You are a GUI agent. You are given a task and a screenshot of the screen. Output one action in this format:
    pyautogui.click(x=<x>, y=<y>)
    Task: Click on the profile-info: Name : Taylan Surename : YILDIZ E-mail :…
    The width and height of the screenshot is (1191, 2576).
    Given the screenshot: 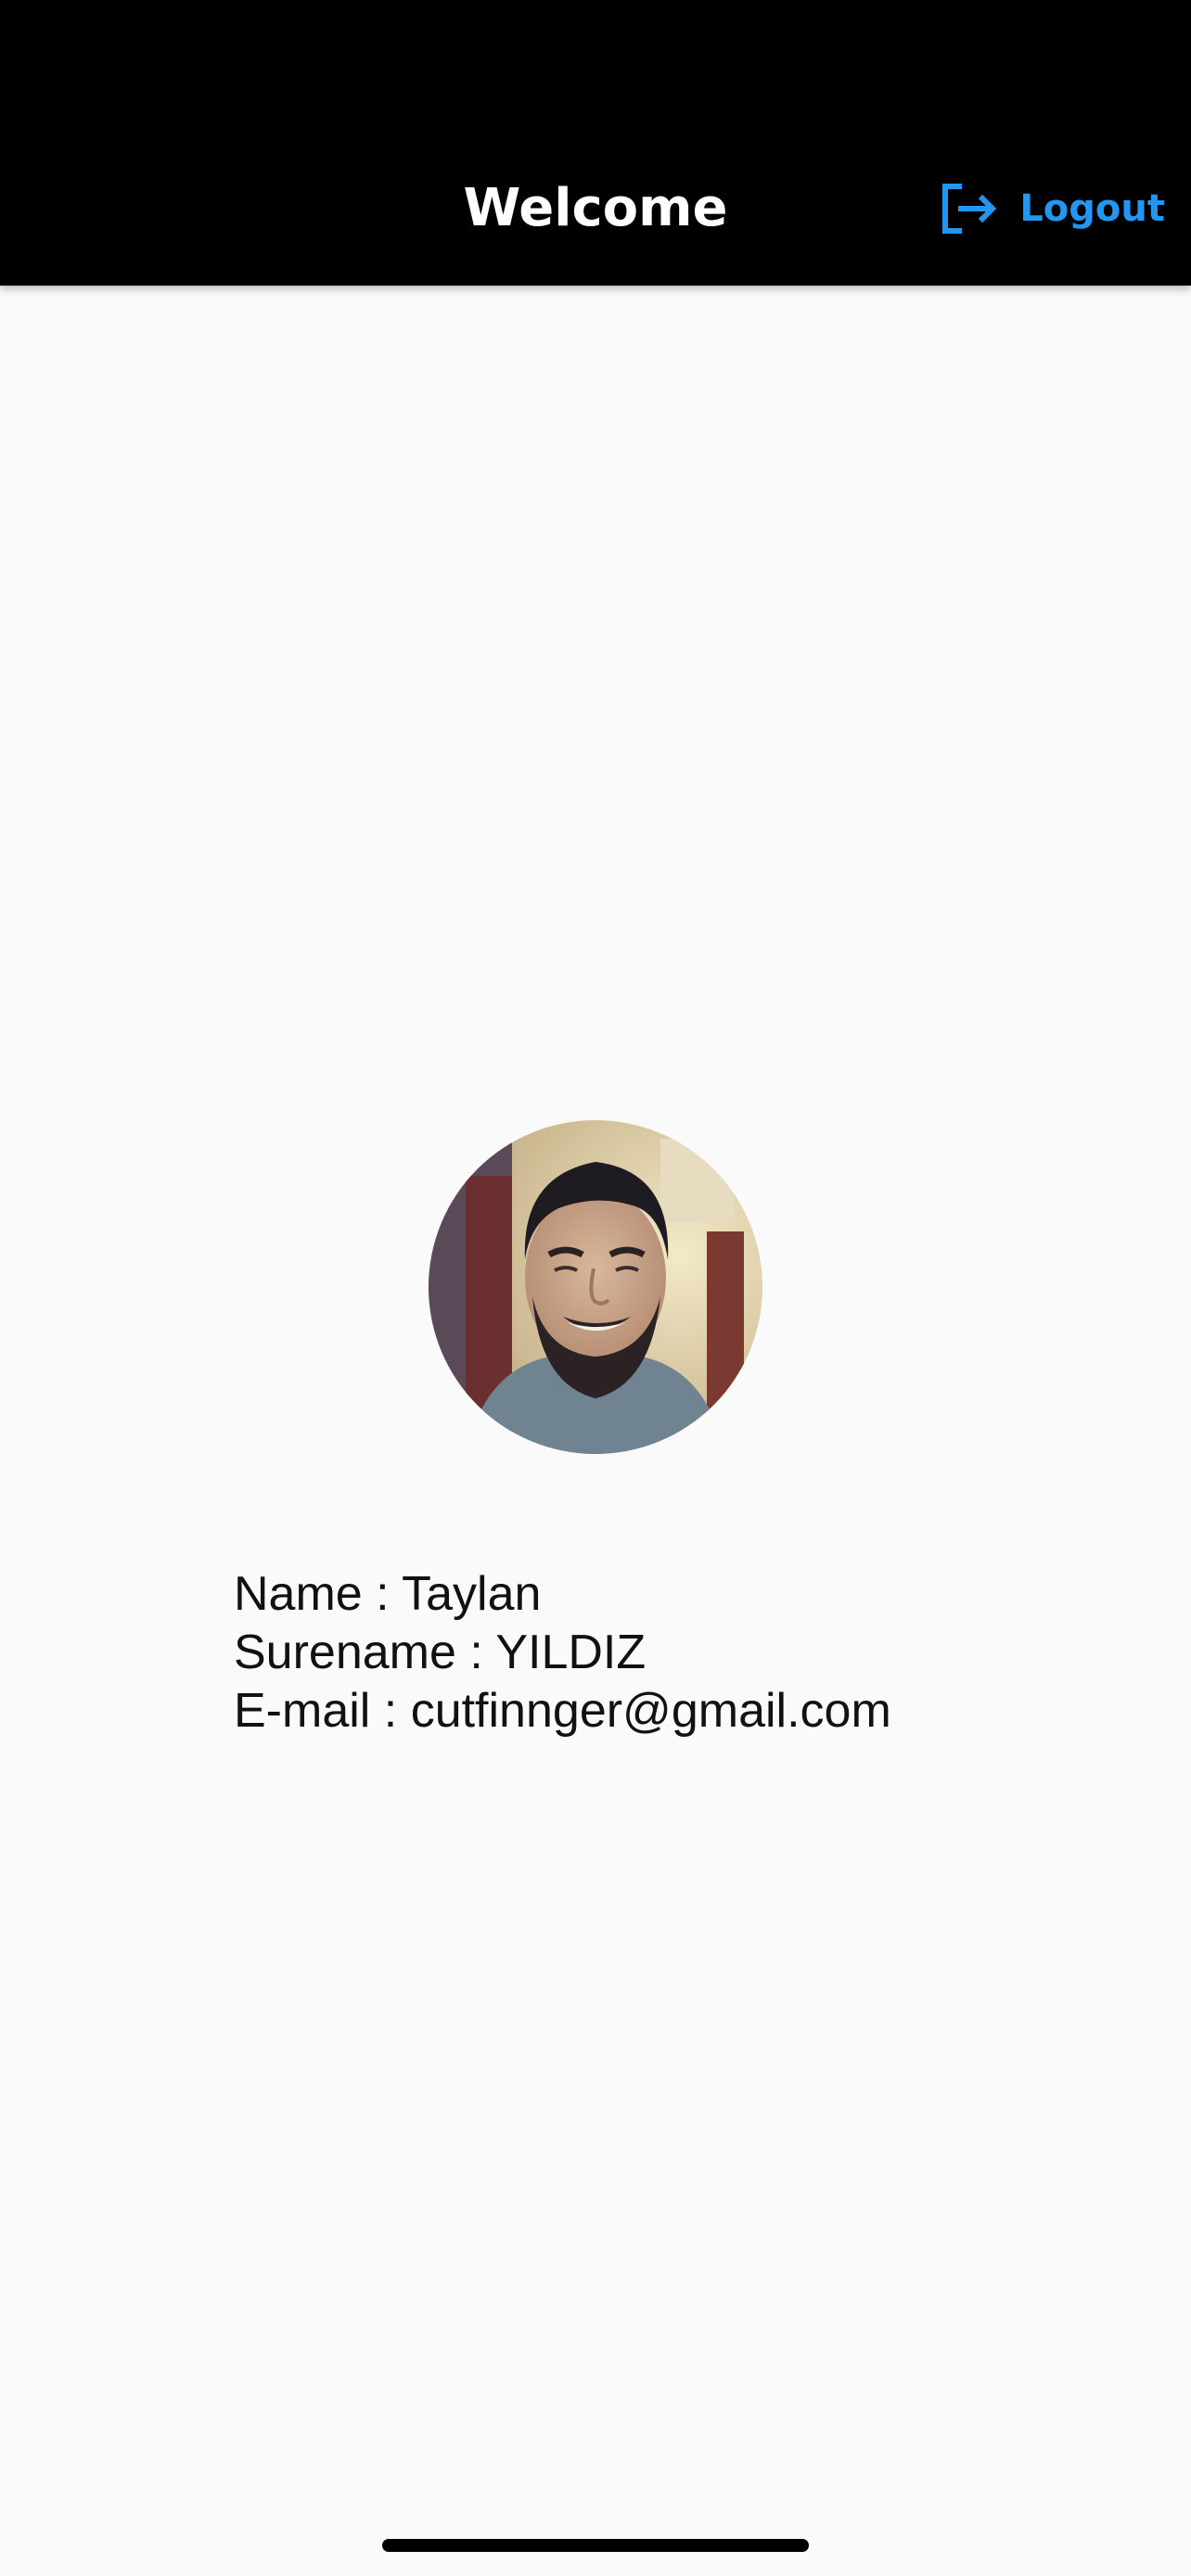 What is the action you would take?
    pyautogui.click(x=562, y=1653)
    